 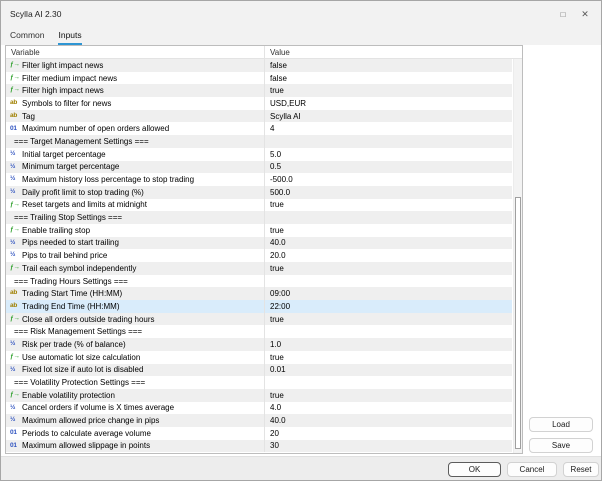 What do you see at coordinates (86, 433) in the screenshot?
I see `row-variable-label: Periods to calculate average volume` at bounding box center [86, 433].